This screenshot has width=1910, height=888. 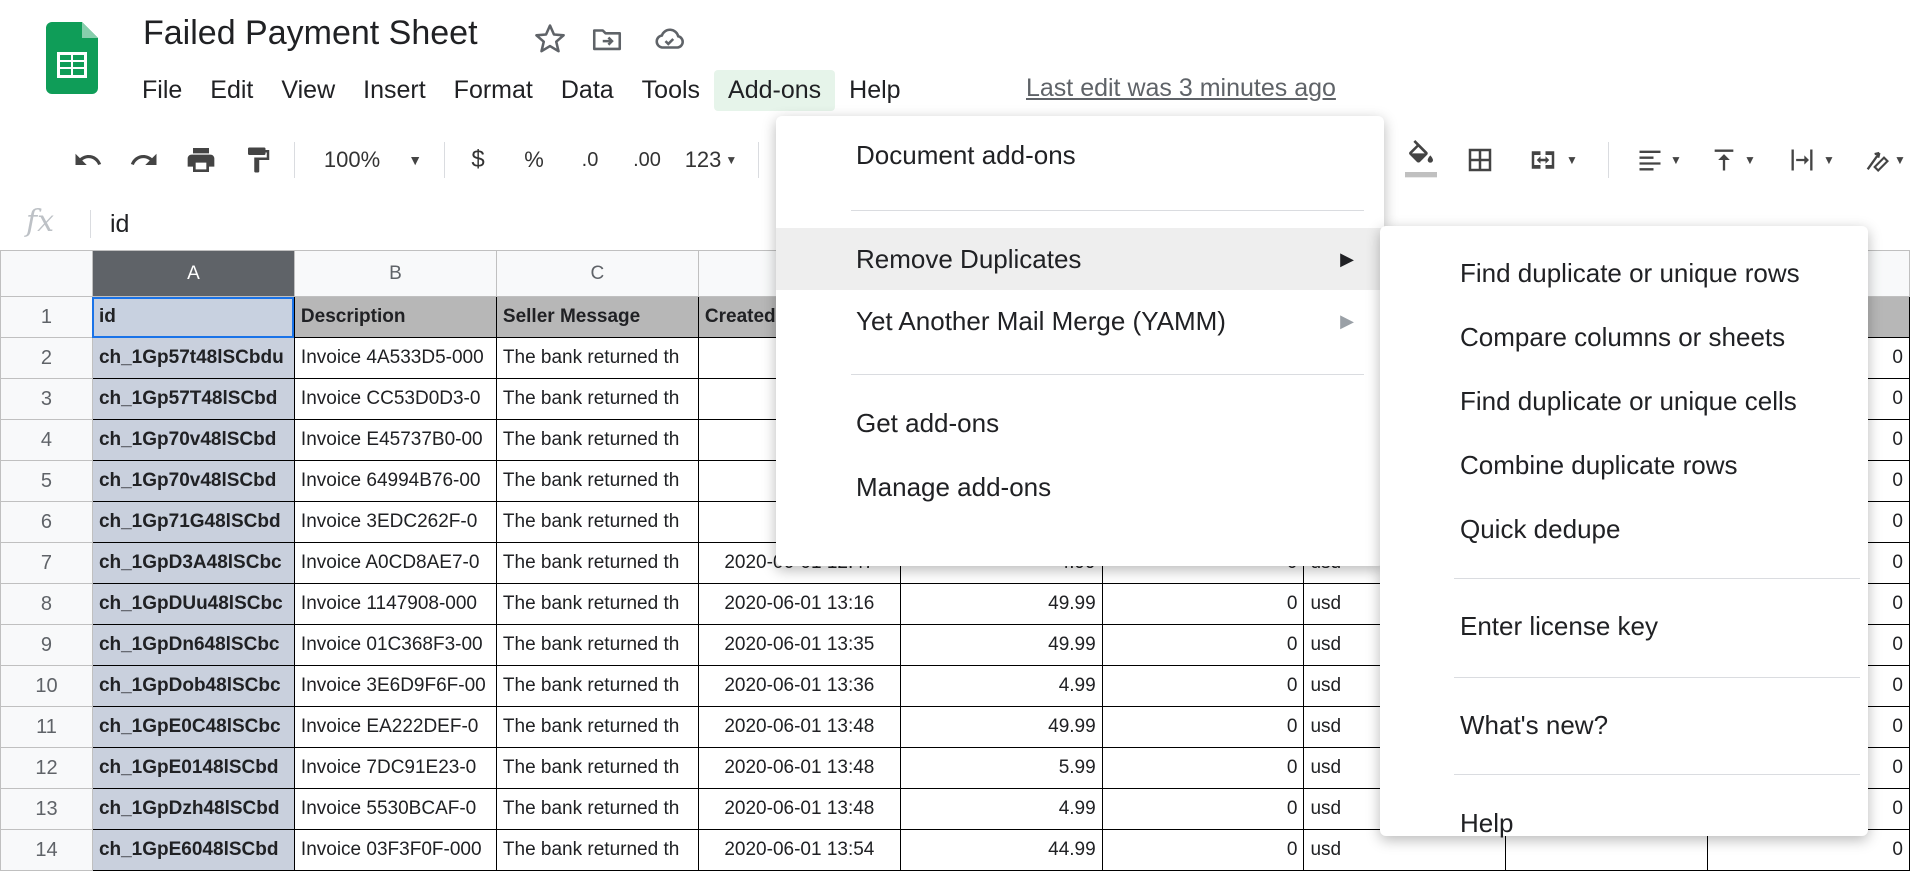 What do you see at coordinates (587, 90) in the screenshot?
I see `menu-data: Data` at bounding box center [587, 90].